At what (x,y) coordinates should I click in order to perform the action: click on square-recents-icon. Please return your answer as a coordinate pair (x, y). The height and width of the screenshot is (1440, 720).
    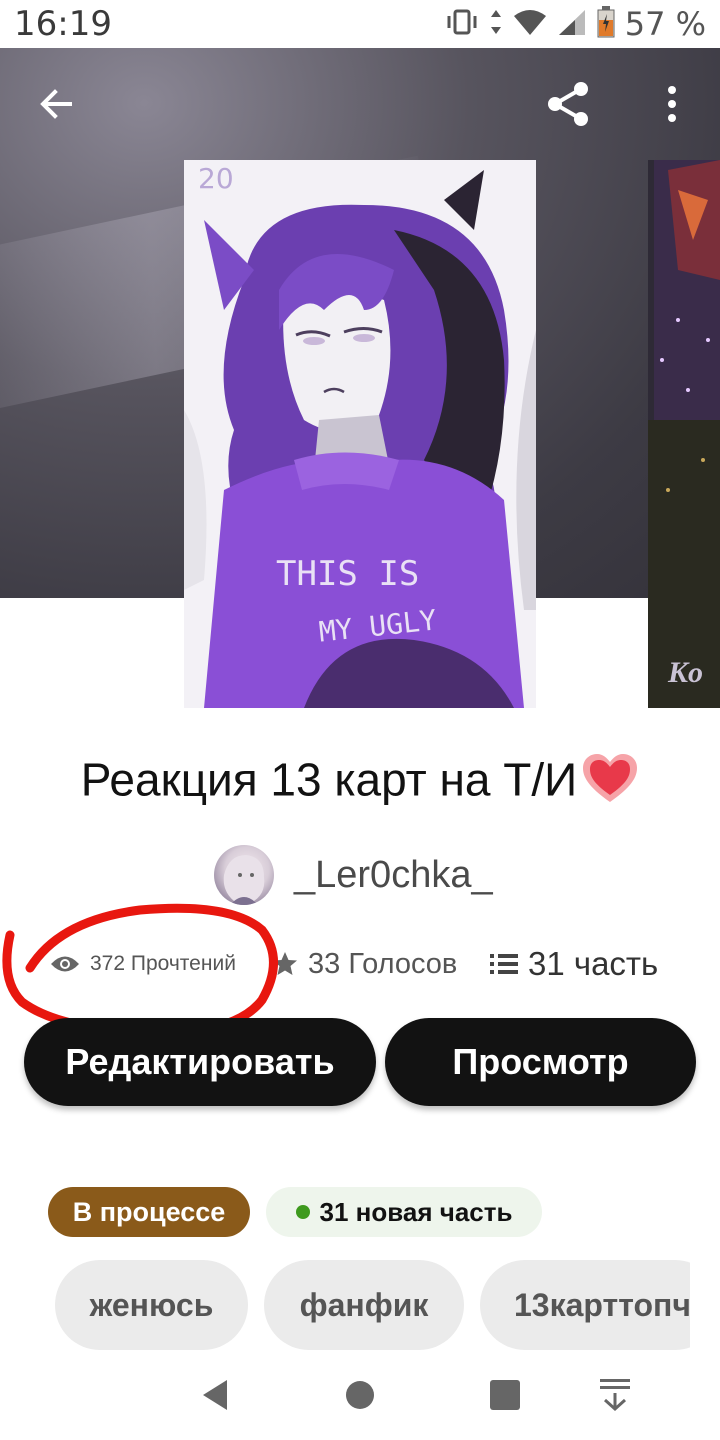
    Looking at the image, I should click on (505, 1395).